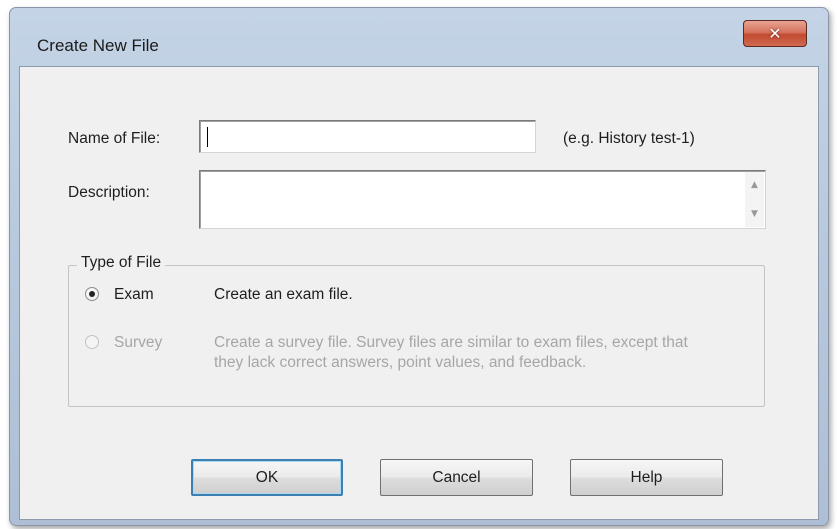 The width and height of the screenshot is (837, 529). Describe the element at coordinates (134, 295) in the screenshot. I see `exam-radio-label: Exam` at that location.